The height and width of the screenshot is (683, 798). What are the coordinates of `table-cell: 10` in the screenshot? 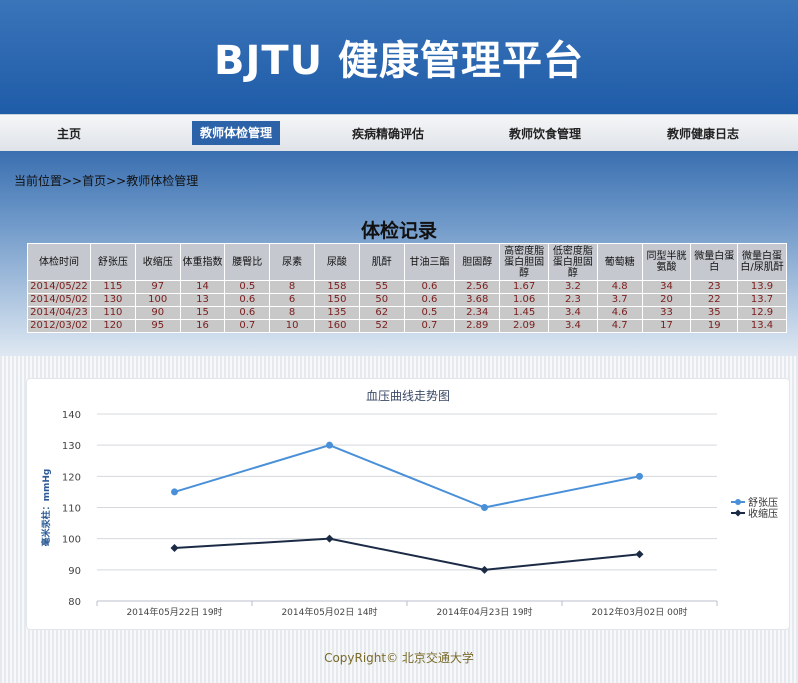 It's located at (292, 326).